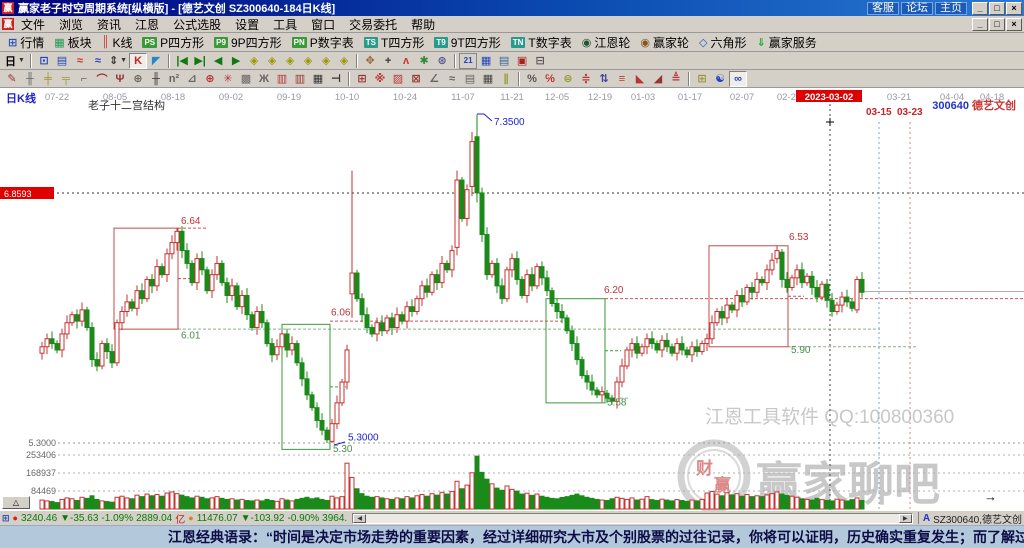  Describe the element at coordinates (15, 61) in the screenshot. I see `period-day-dropdown: 日 ▼` at that location.